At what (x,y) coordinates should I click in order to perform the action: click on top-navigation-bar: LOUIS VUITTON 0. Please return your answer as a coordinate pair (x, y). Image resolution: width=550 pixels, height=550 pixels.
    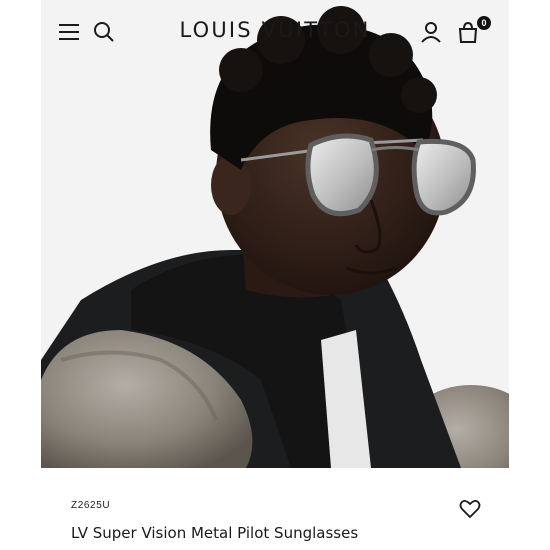
    Looking at the image, I should click on (275, 32).